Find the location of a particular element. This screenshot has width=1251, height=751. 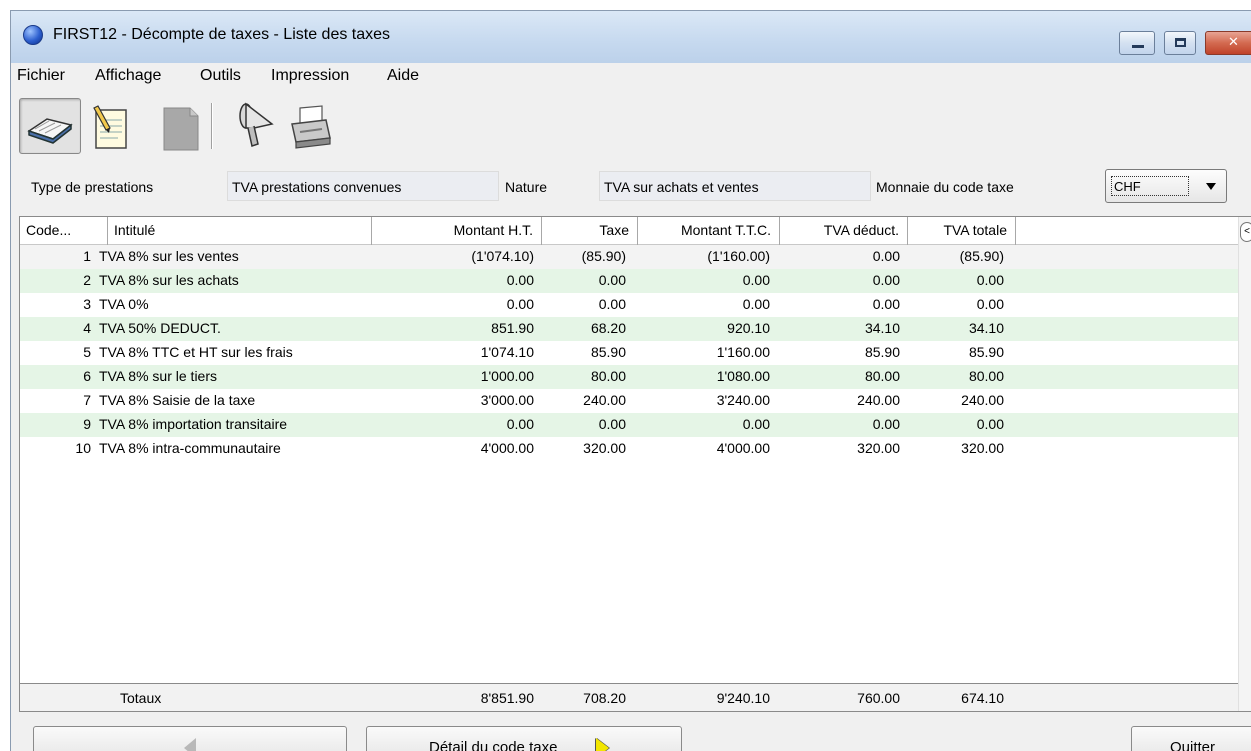

notepad-pencil-icon is located at coordinates (110, 127).